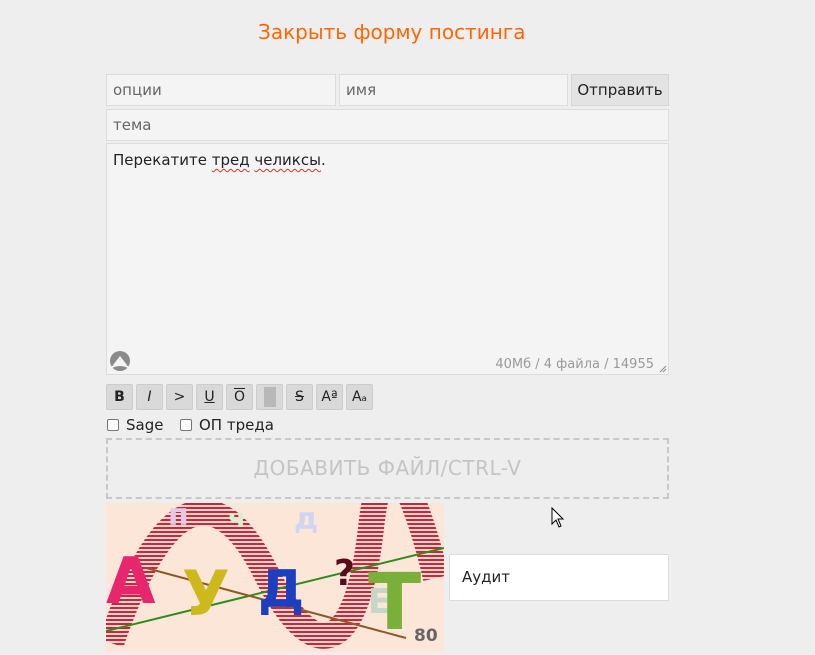 The image size is (815, 655). Describe the element at coordinates (299, 397) in the screenshot. I see `strikethrough-button: S` at that location.